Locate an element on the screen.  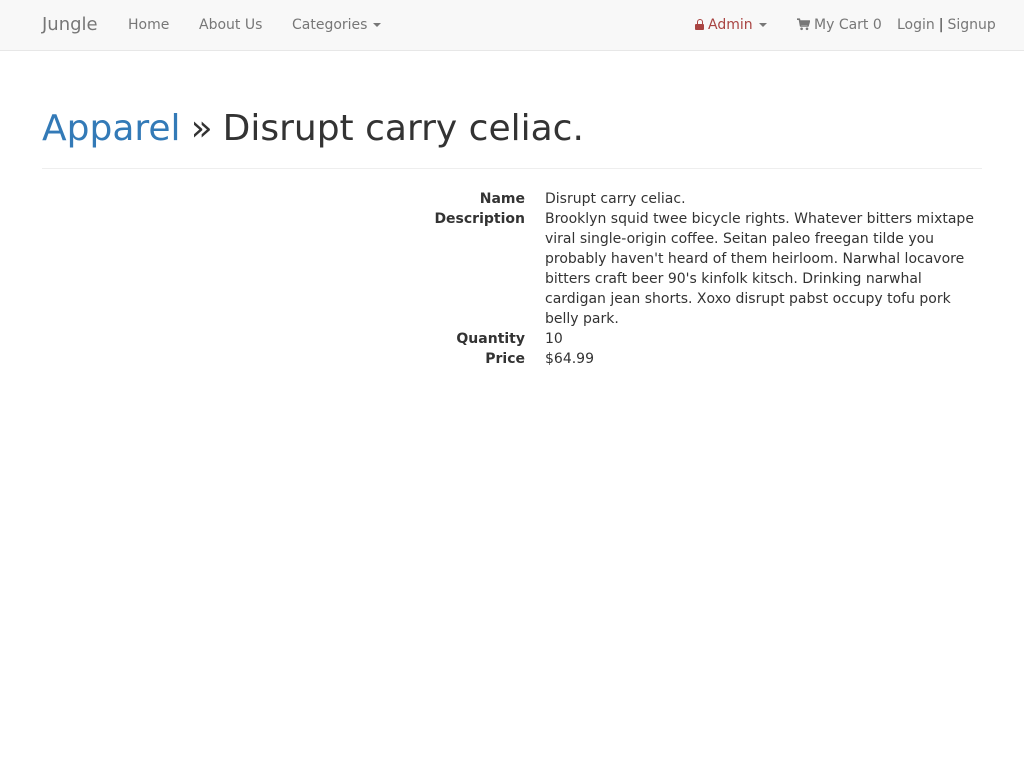
admin-label: Admin is located at coordinates (730, 25).